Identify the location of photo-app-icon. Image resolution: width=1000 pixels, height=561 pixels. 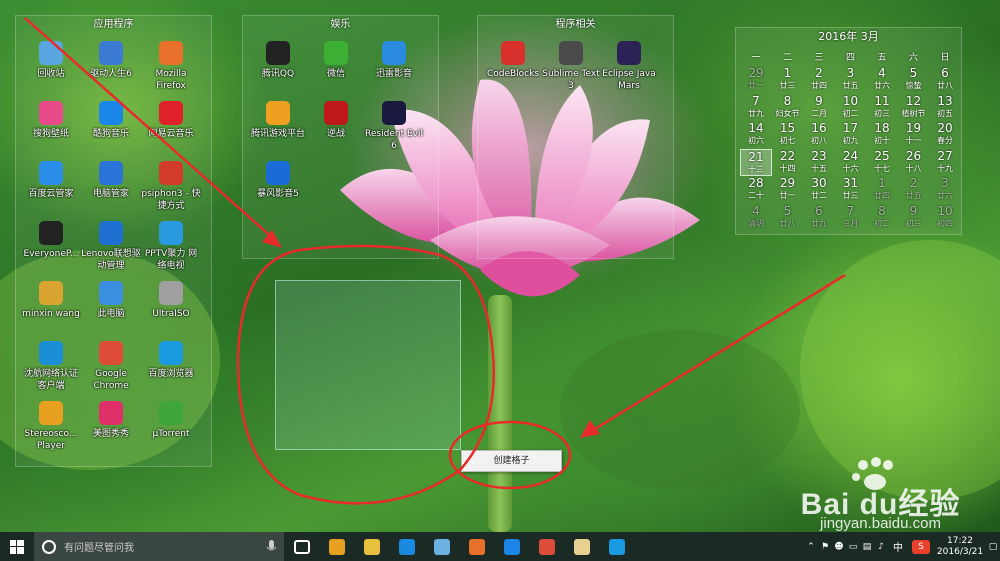
(581, 546).